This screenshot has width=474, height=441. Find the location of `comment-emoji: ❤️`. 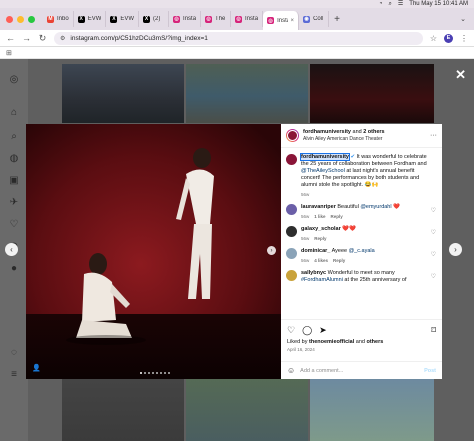

comment-emoji: ❤️ is located at coordinates (395, 207).